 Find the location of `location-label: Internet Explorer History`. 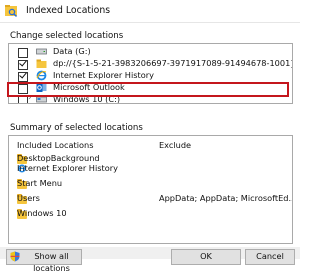

location-label: Internet Explorer History is located at coordinates (103, 75).